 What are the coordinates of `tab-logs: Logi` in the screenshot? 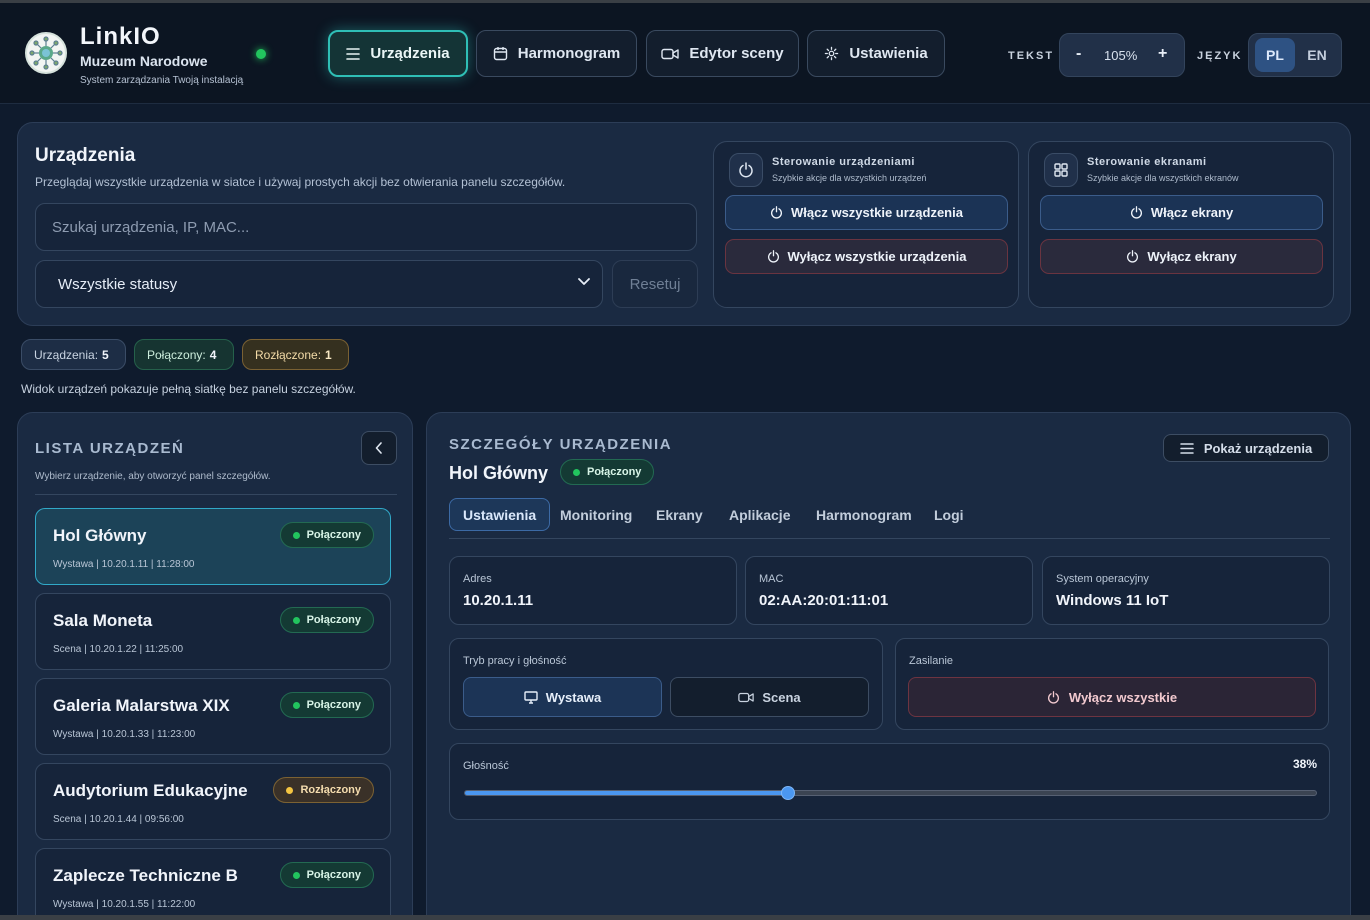 It's located at (949, 514).